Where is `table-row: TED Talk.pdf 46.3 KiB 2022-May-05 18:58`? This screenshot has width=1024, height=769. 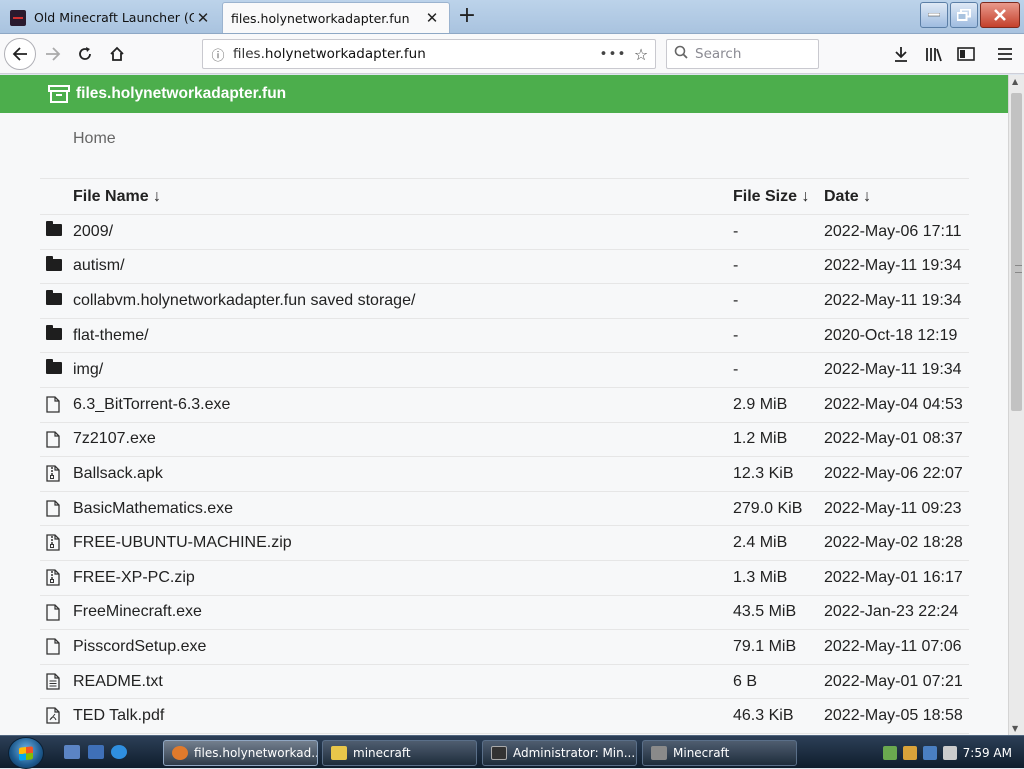
table-row: TED Talk.pdf 46.3 KiB 2022-May-05 18:58 is located at coordinates (504, 716).